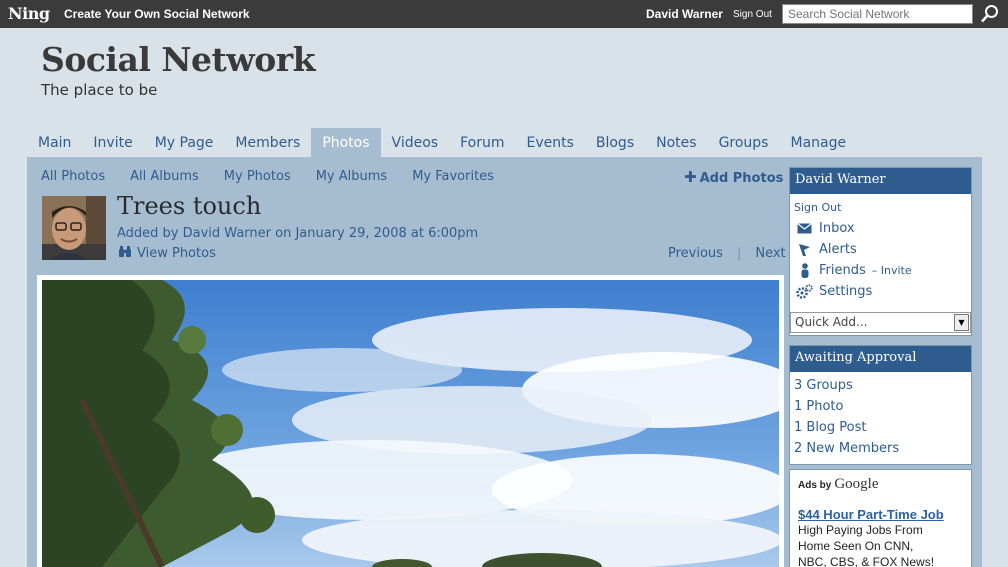 Image resolution: width=1008 pixels, height=567 pixels. What do you see at coordinates (346, 143) in the screenshot?
I see `tab-photos: Photos` at bounding box center [346, 143].